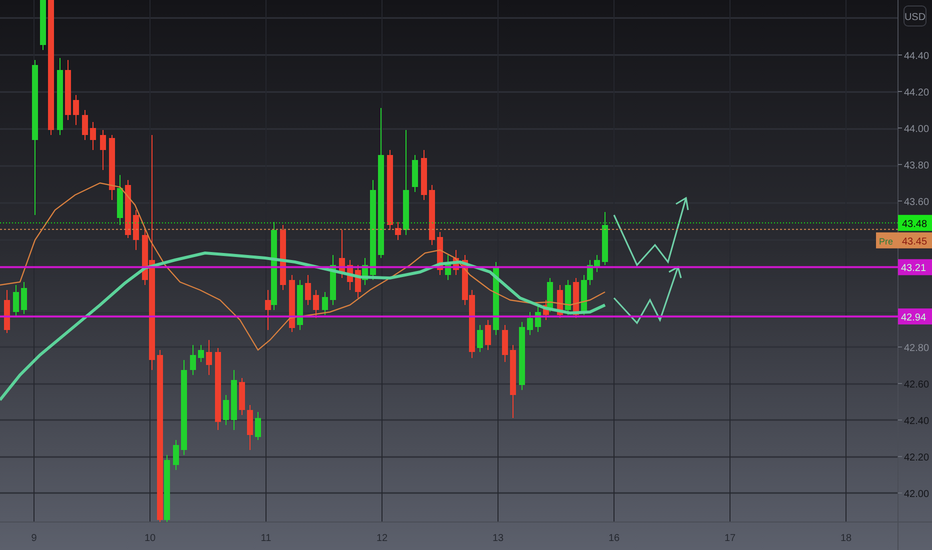 The width and height of the screenshot is (932, 550). I want to click on price-tick-label: 42.00, so click(917, 494).